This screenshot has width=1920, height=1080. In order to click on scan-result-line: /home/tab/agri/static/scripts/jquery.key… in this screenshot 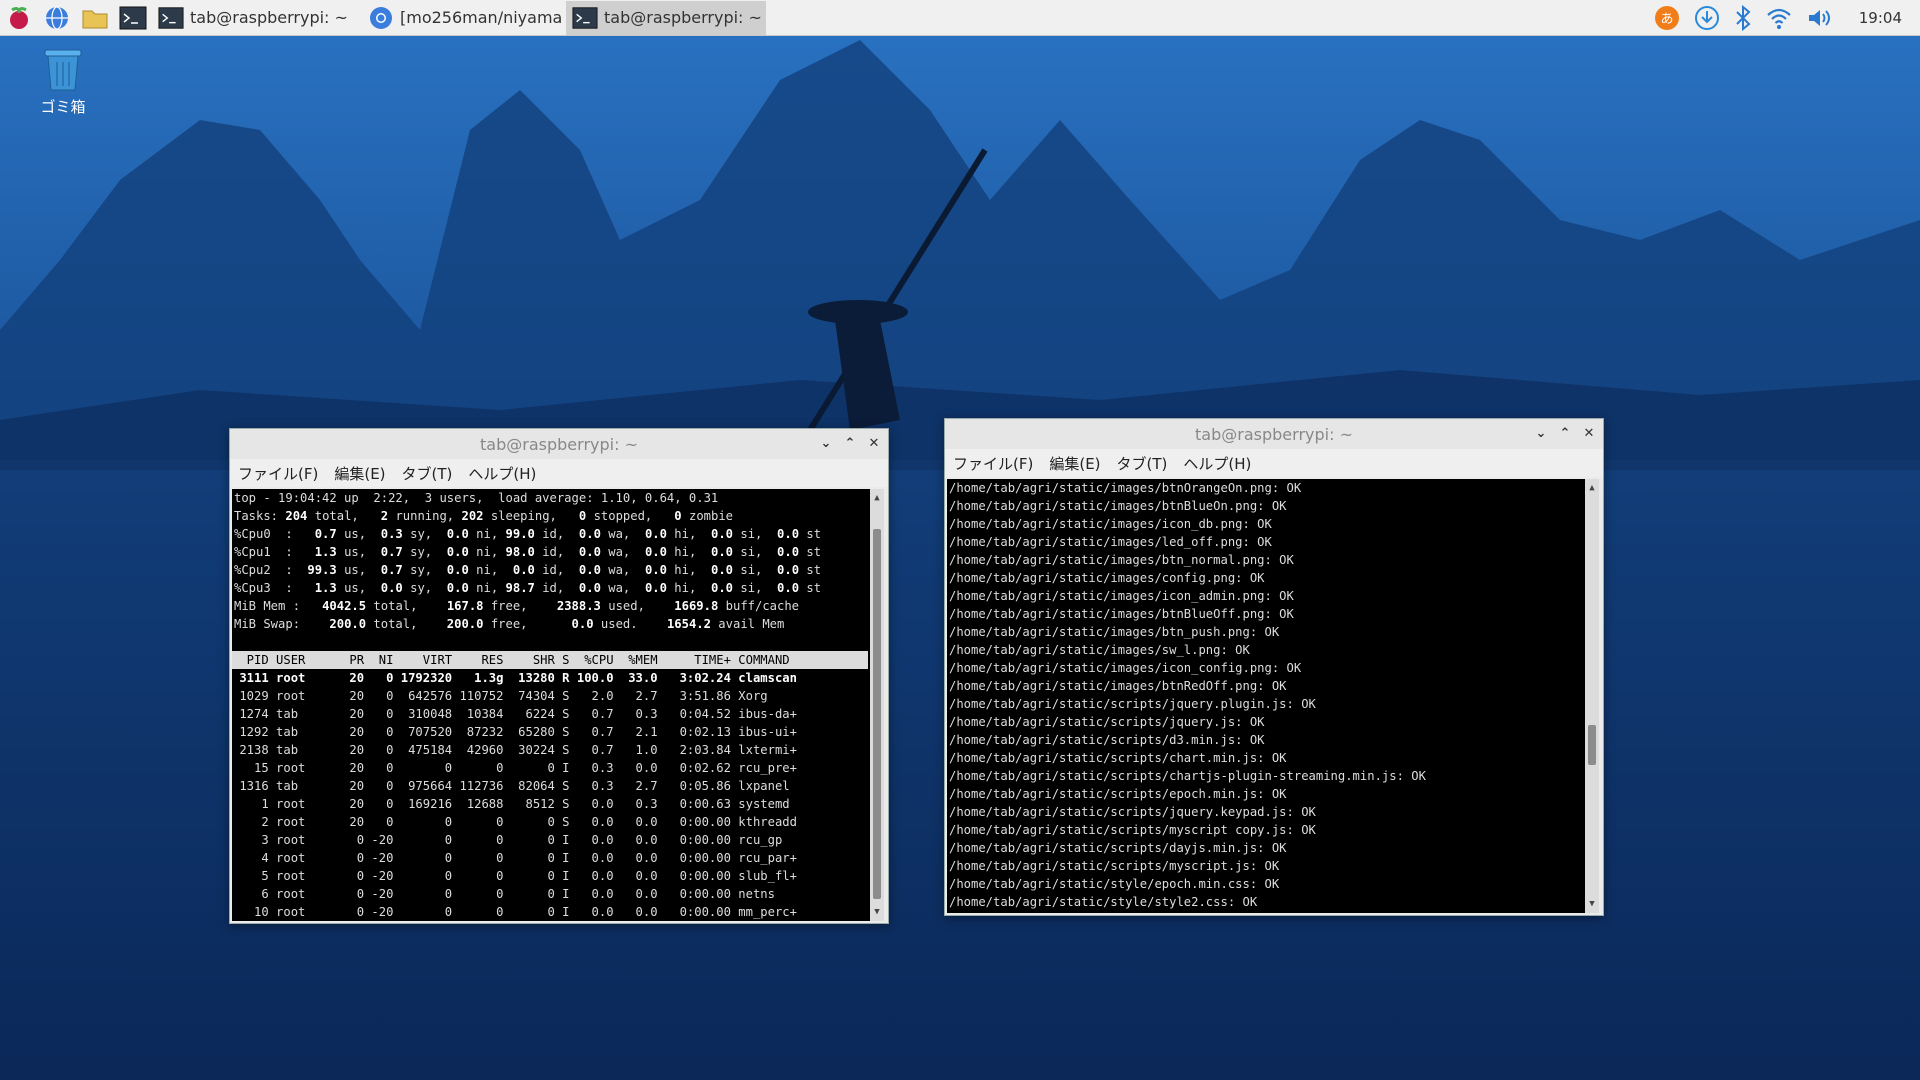, I will do `click(1132, 812)`.